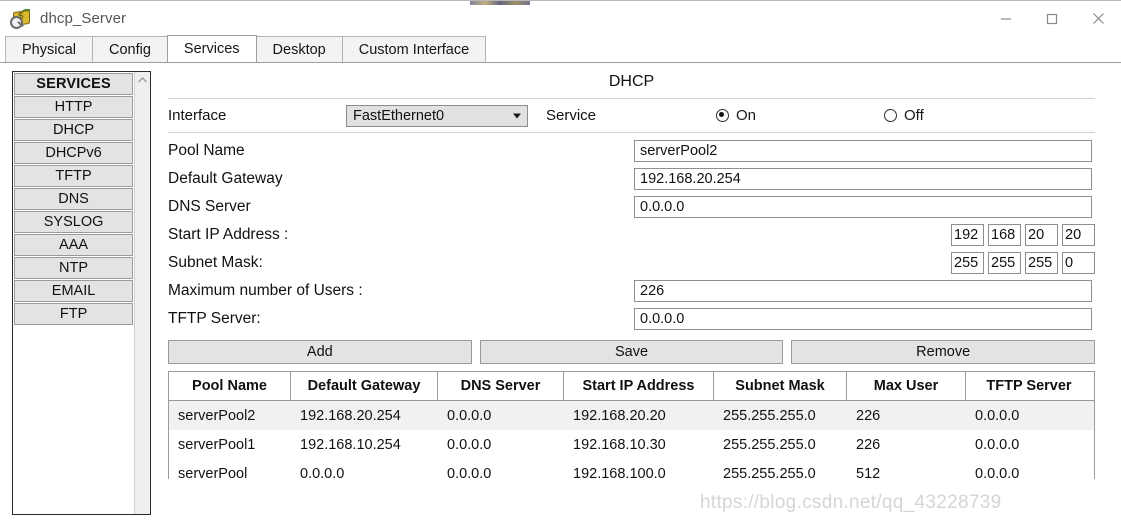 The width and height of the screenshot is (1121, 522). What do you see at coordinates (863, 318) in the screenshot?
I see `tftp-server-input: 0.0.0.0` at bounding box center [863, 318].